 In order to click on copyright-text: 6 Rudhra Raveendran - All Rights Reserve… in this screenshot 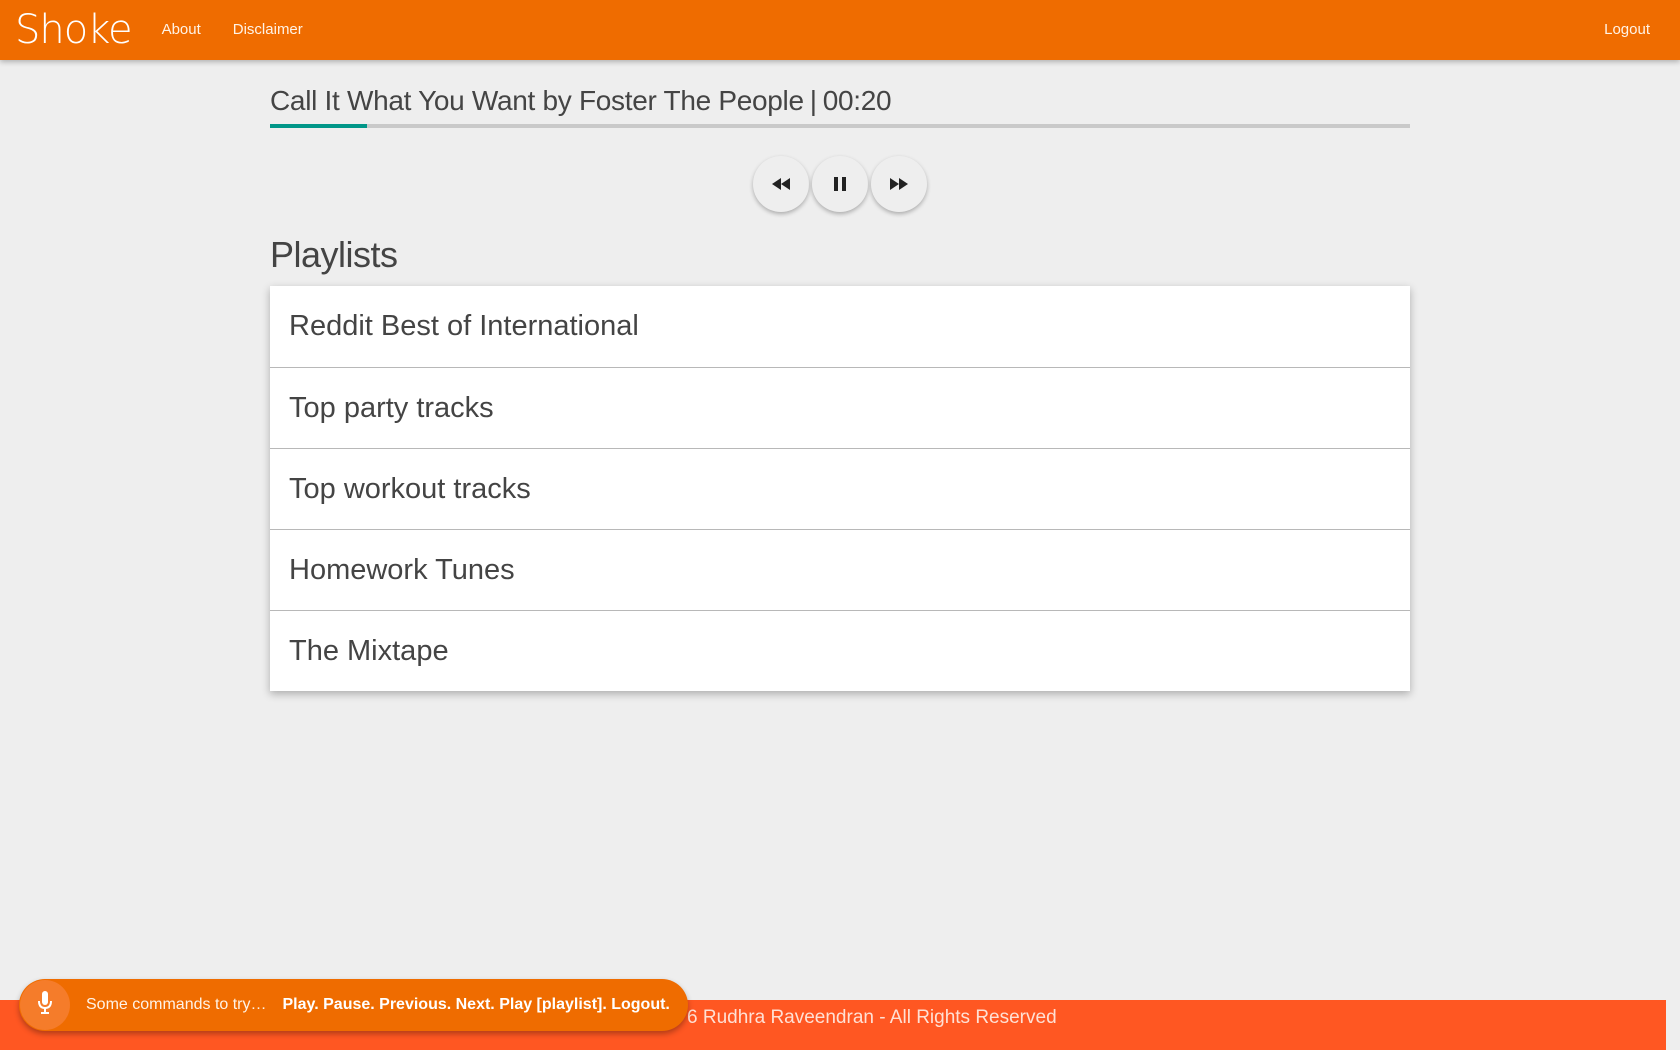, I will do `click(872, 1017)`.